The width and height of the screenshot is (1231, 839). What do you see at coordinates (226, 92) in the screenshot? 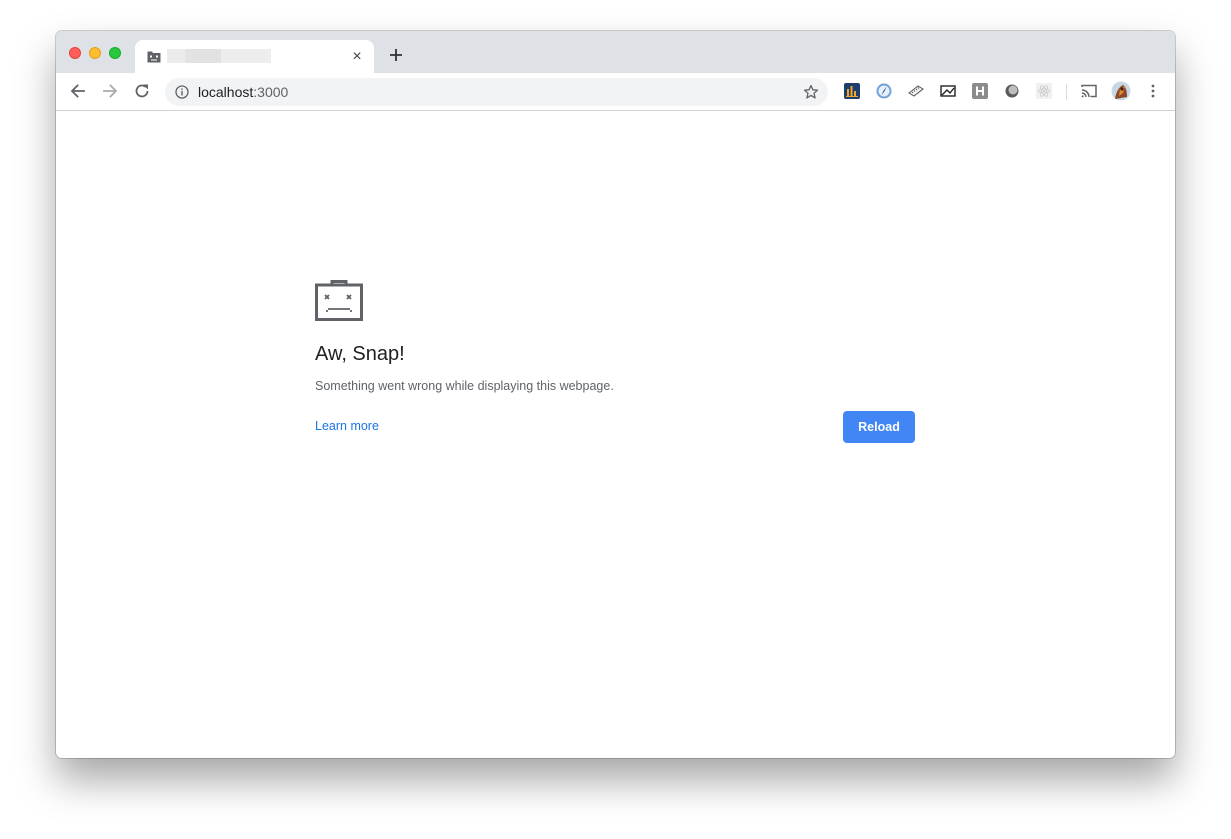
I see `url-host: localhost` at bounding box center [226, 92].